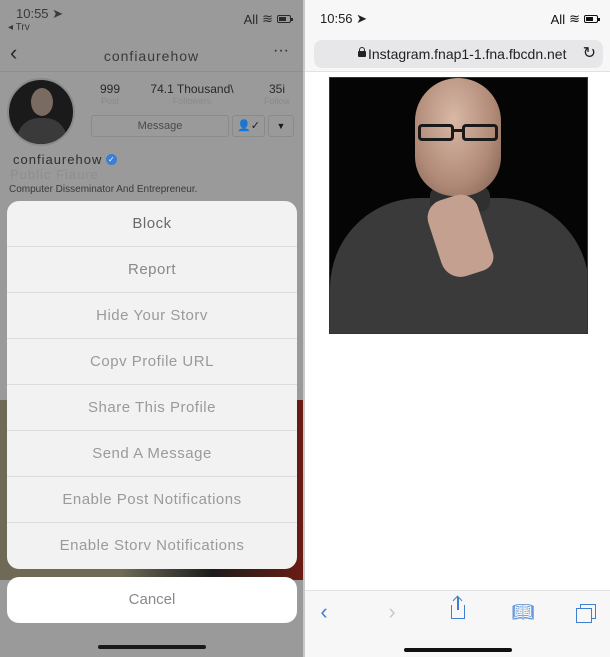  I want to click on share-icon, so click(458, 608).